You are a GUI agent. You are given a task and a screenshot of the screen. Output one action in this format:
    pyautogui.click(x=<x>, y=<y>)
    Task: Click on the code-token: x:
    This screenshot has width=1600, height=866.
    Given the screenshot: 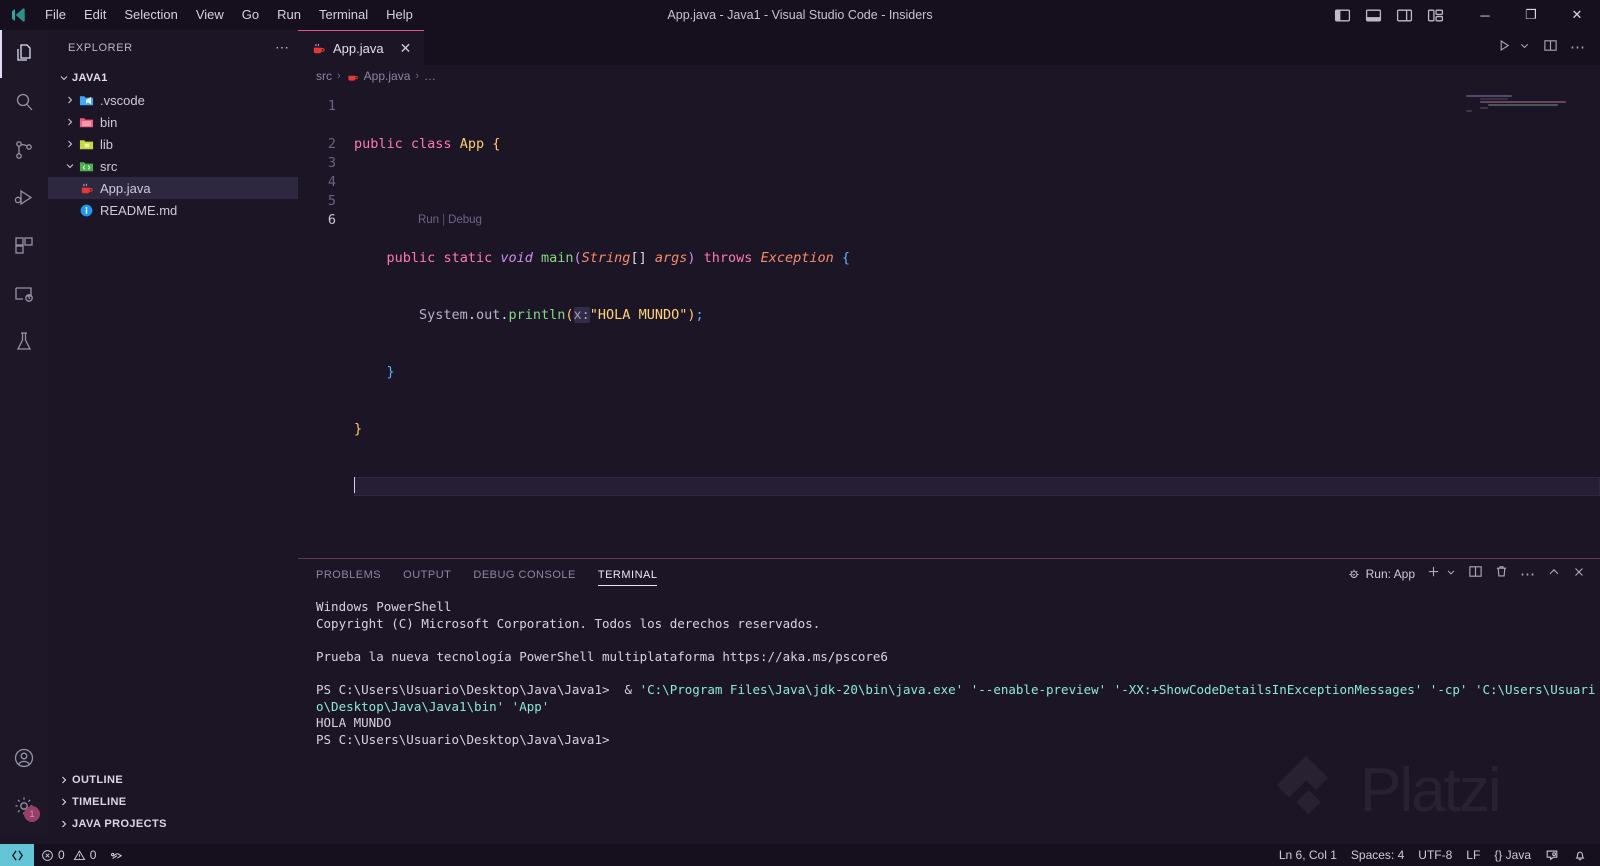 What is the action you would take?
    pyautogui.click(x=581, y=315)
    